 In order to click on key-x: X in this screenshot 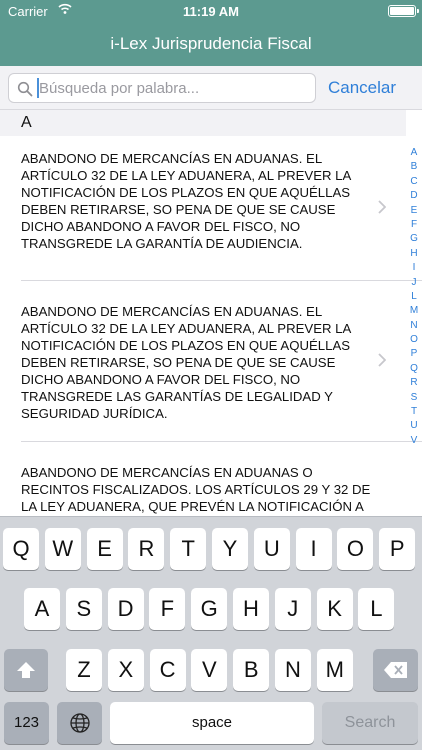, I will do `click(125, 670)`.